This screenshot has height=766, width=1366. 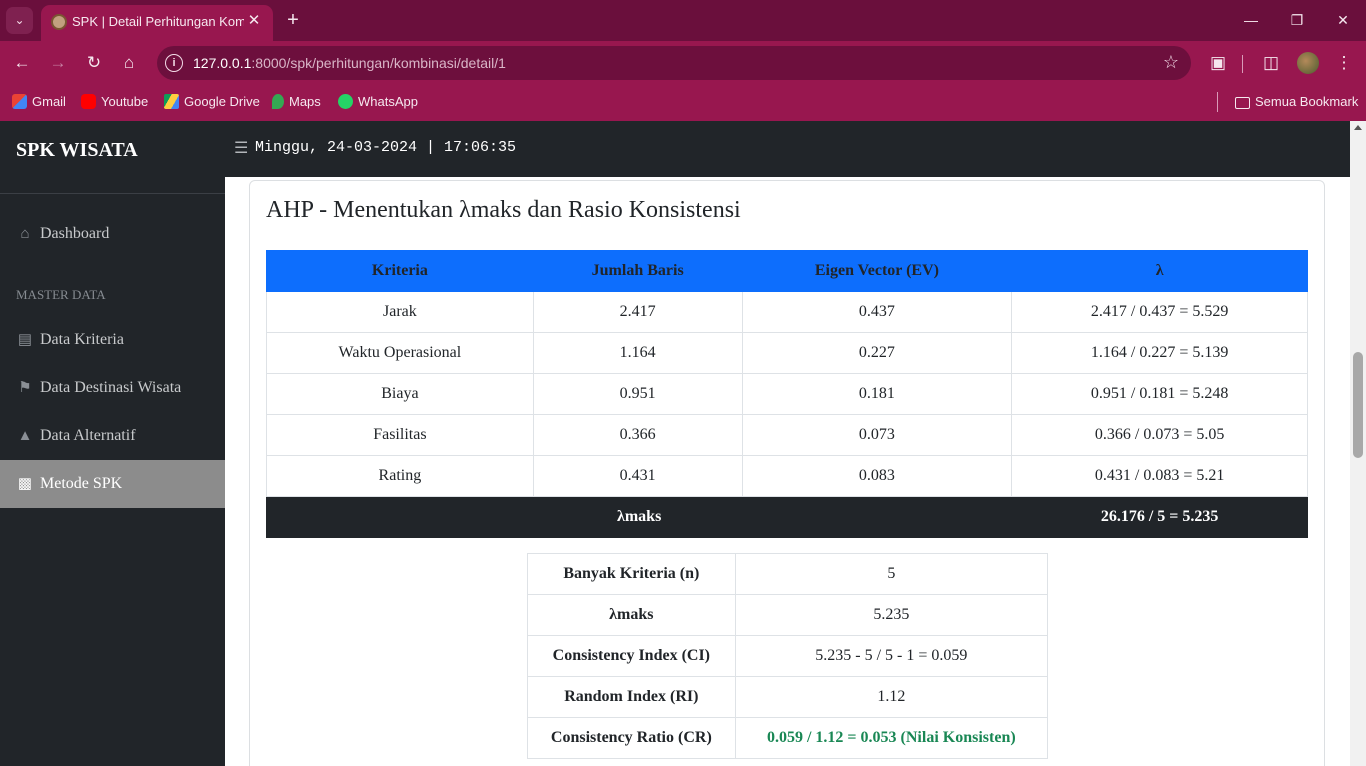 What do you see at coordinates (82, 339) in the screenshot?
I see `sidebar-item-label: Data Kriteria` at bounding box center [82, 339].